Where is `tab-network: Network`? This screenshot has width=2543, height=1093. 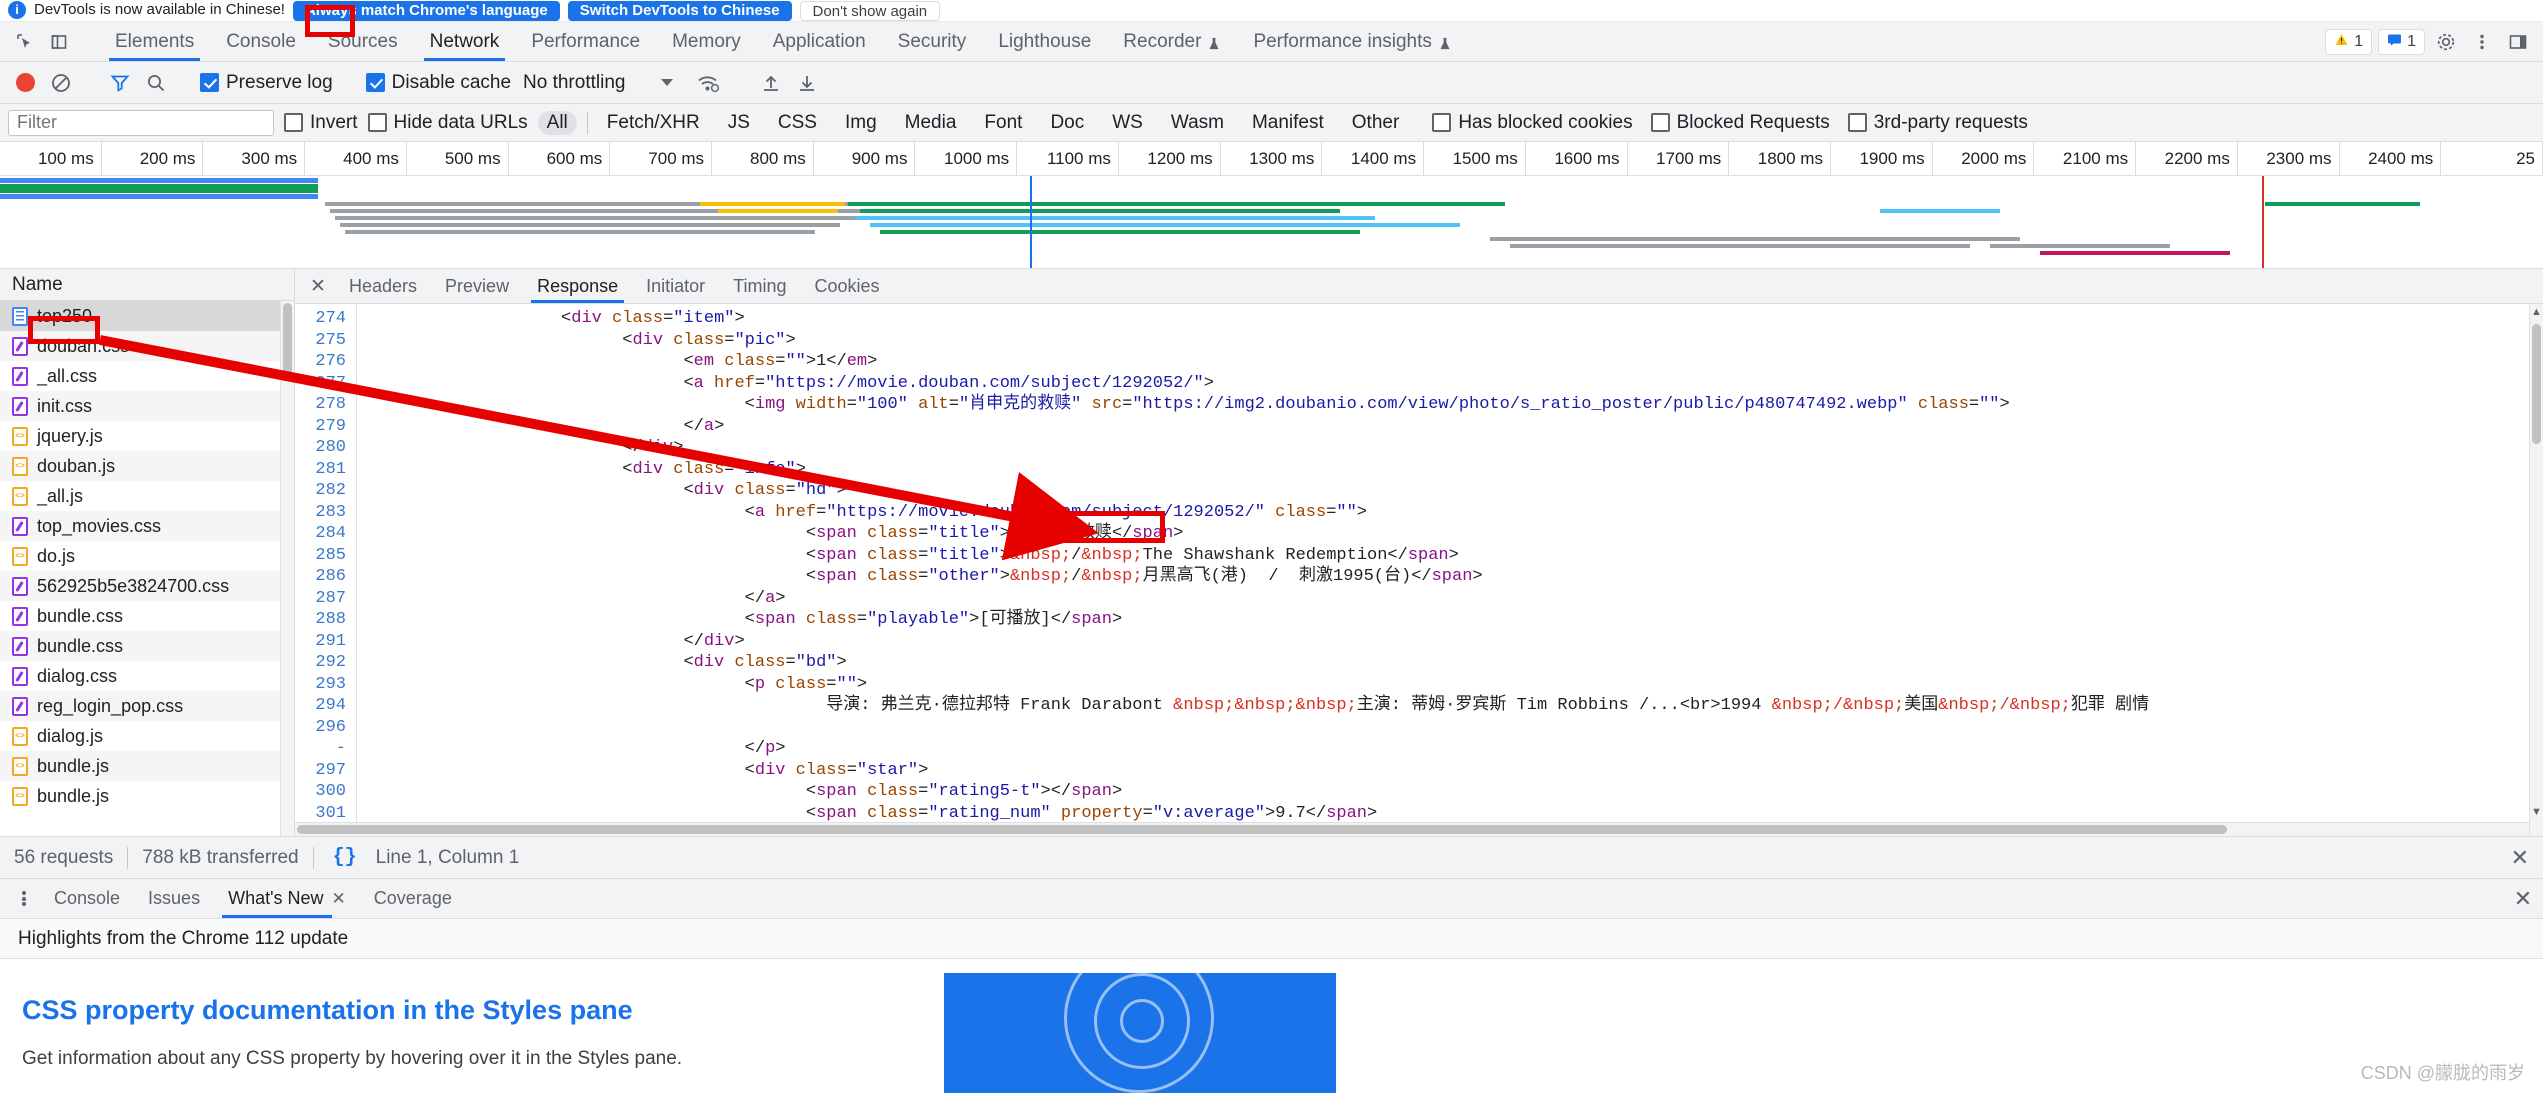 tab-network: Network is located at coordinates (465, 41).